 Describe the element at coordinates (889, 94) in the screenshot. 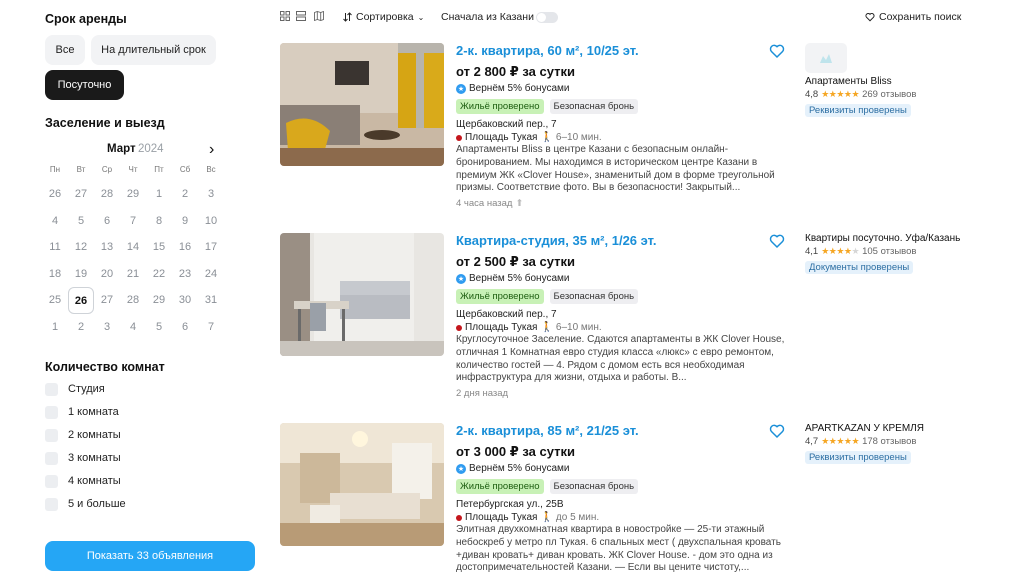

I see `reviews-count: 269 отзывов` at that location.